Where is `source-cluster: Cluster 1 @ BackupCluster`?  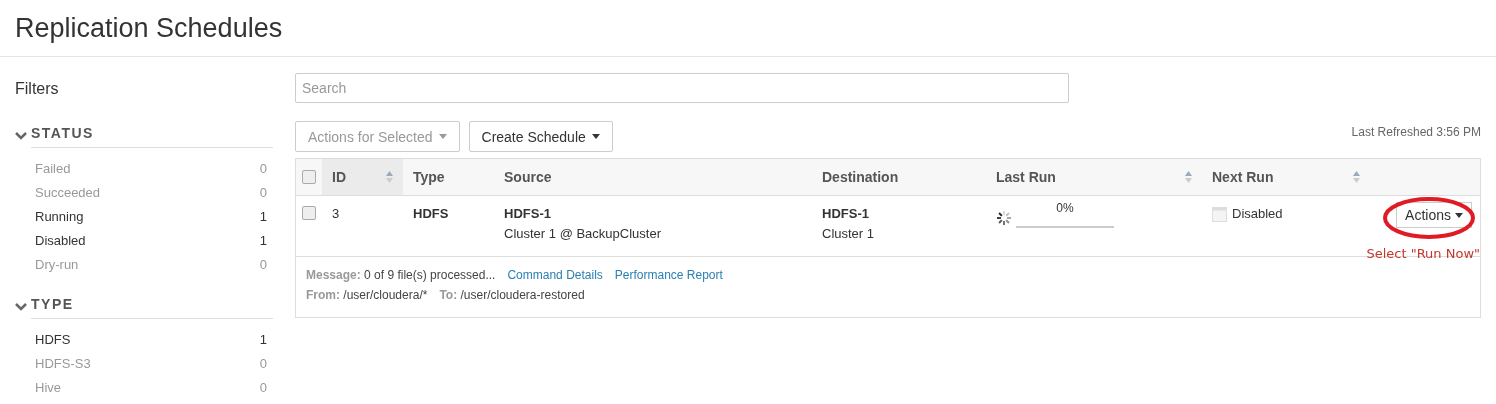
source-cluster: Cluster 1 @ BackupCluster is located at coordinates (583, 234).